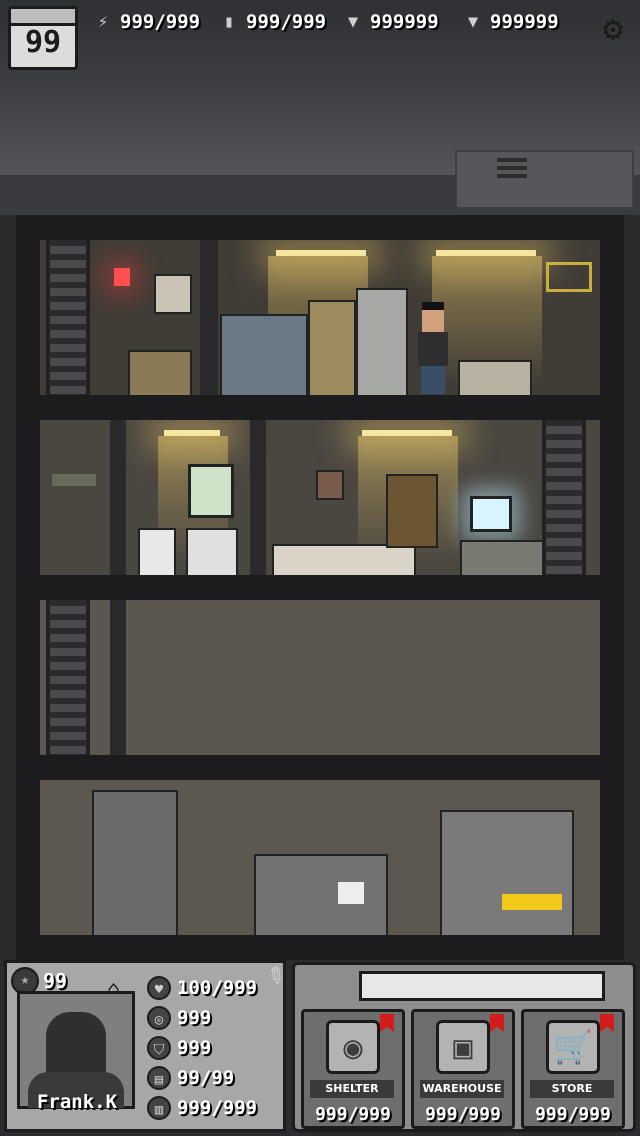  Describe the element at coordinates (122, 277) in the screenshot. I see `alarm-light` at that location.